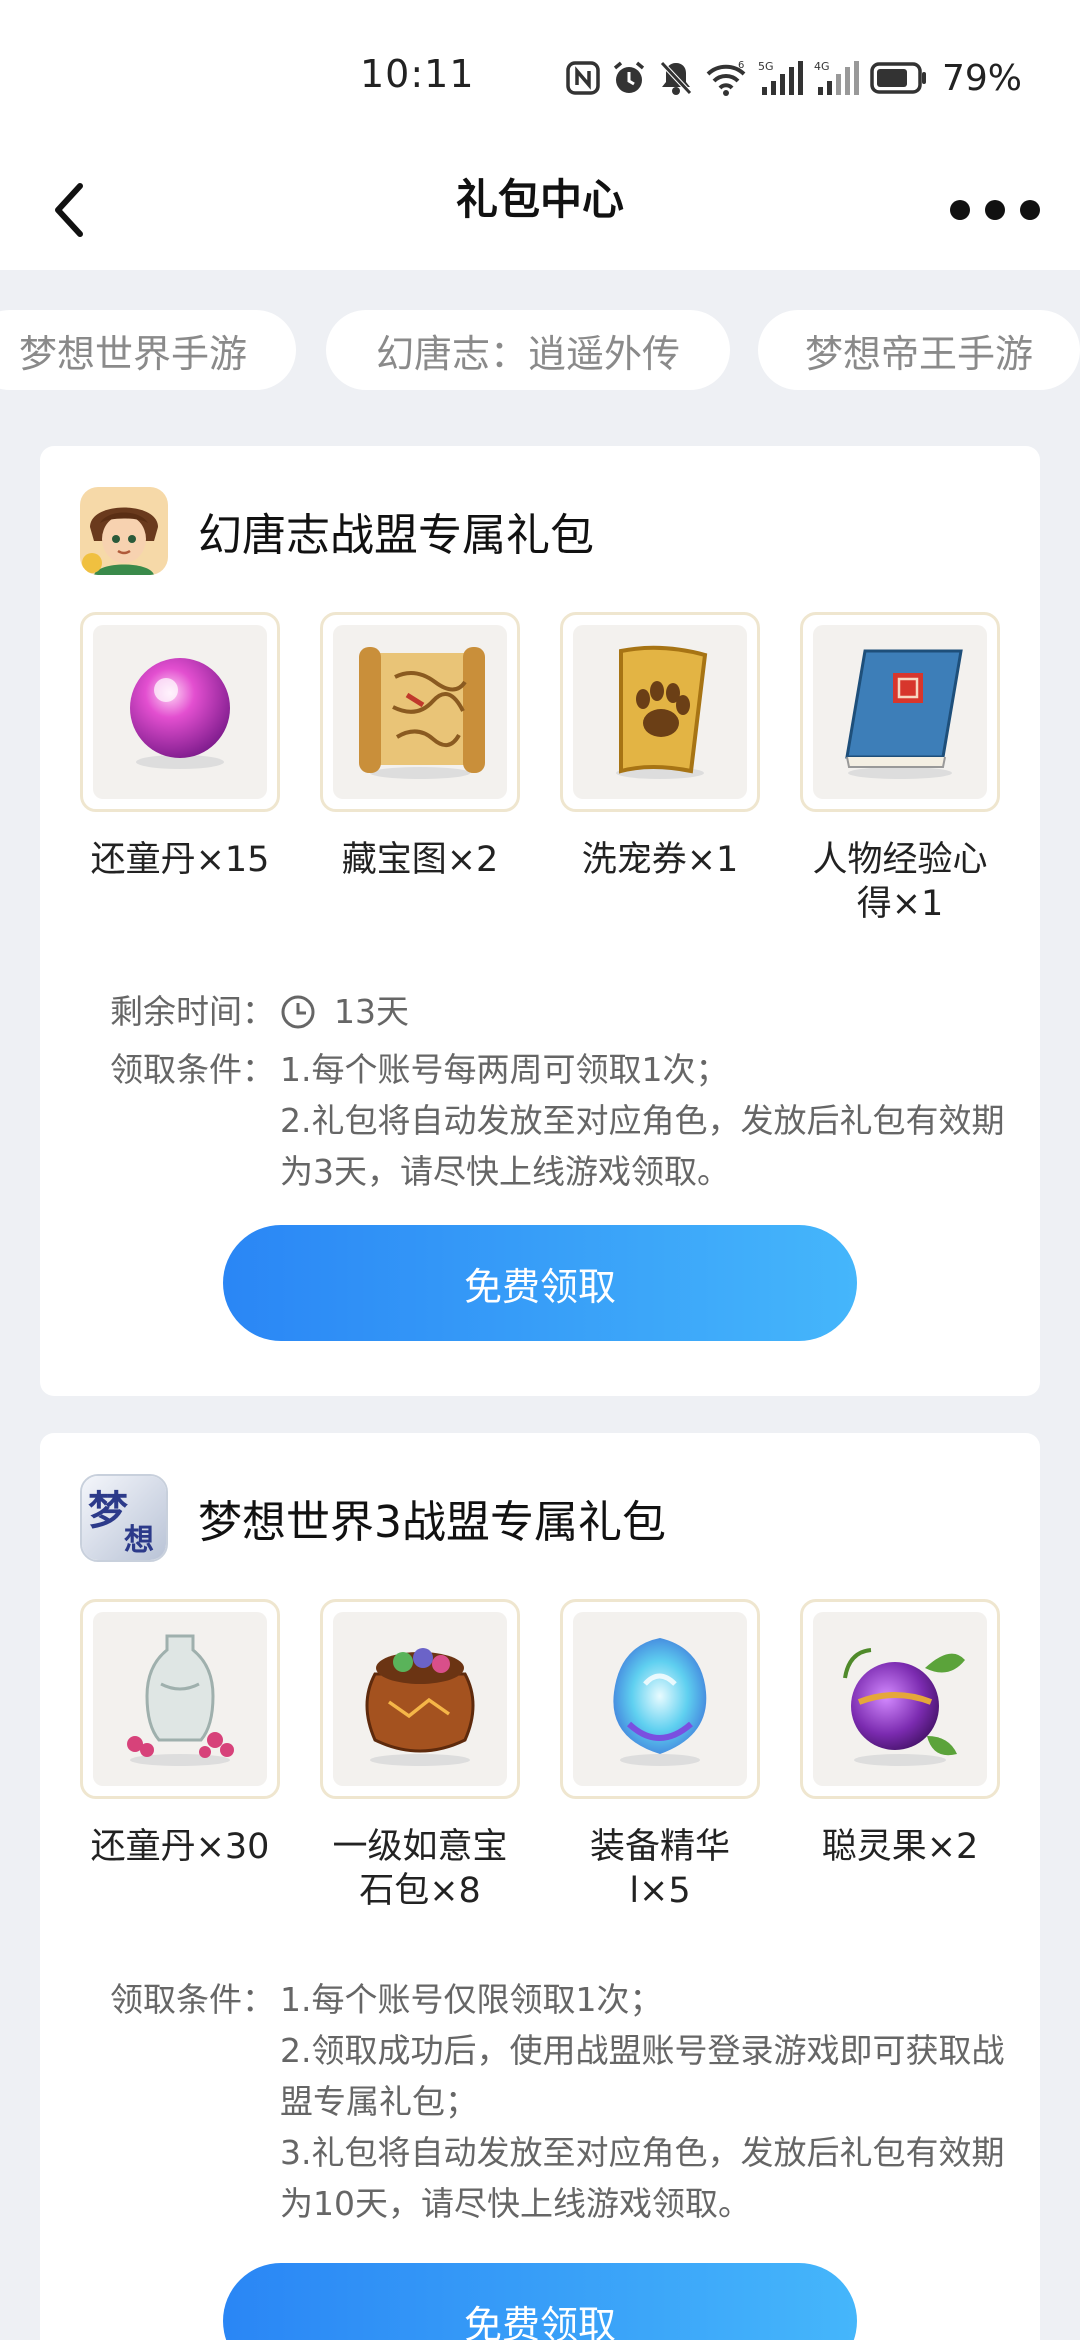 The width and height of the screenshot is (1080, 2340). I want to click on gift-item: 还童丹×30, so click(180, 1756).